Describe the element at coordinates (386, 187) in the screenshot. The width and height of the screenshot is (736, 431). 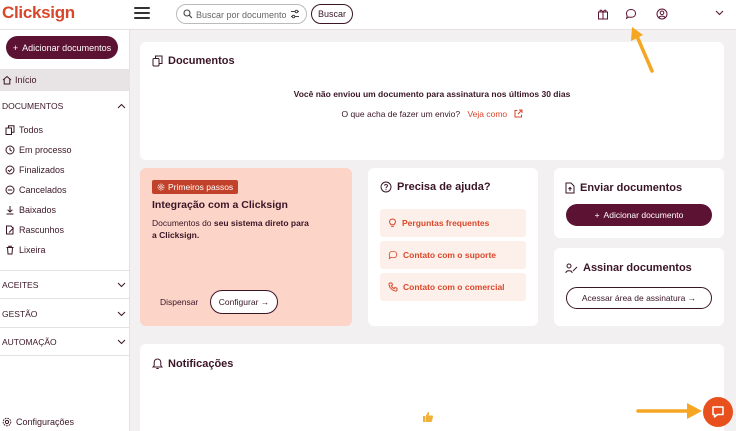
I see `help-circle-icon` at that location.